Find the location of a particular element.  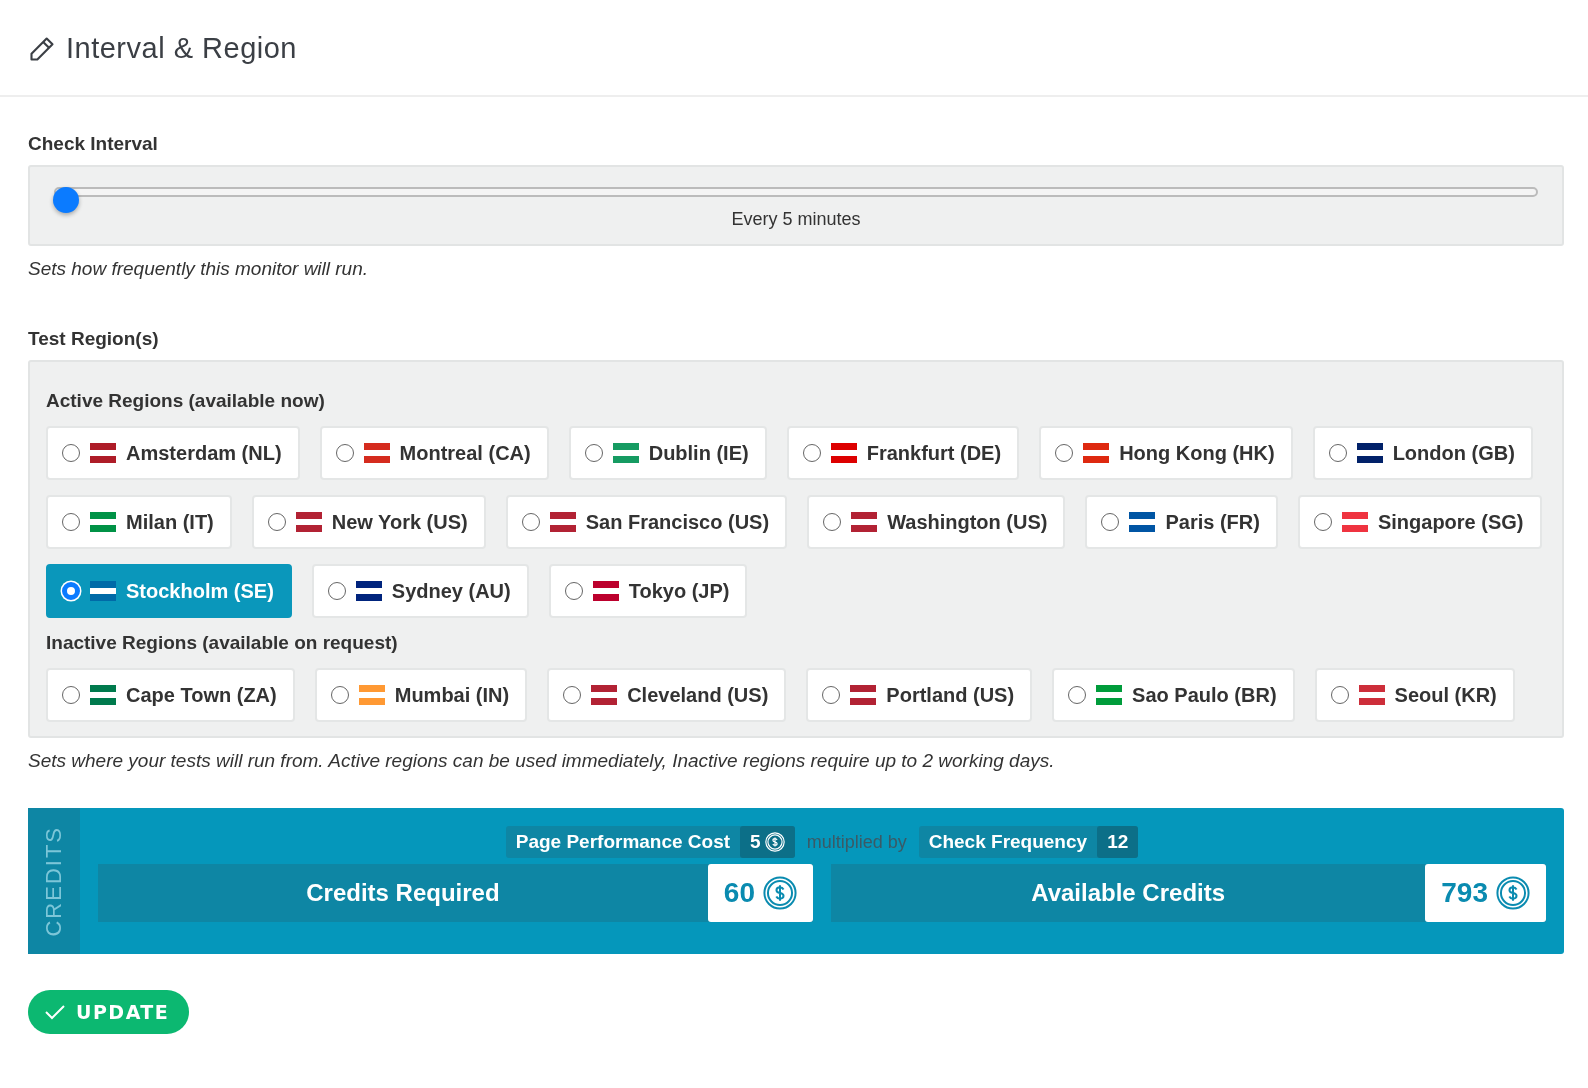

region-option: Seoul (KR) is located at coordinates (1414, 695).